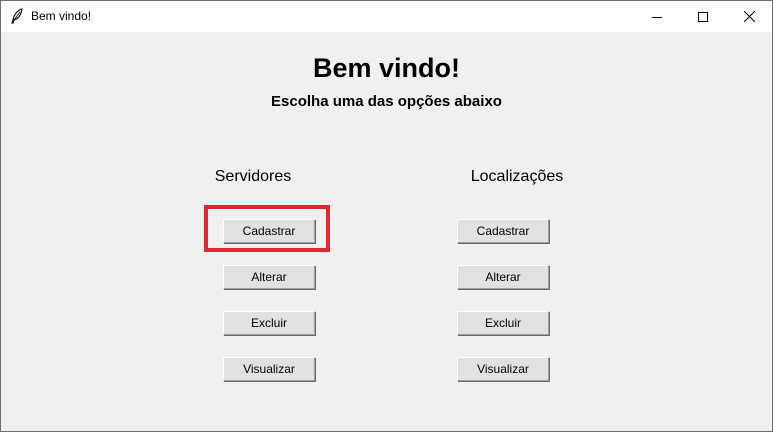 This screenshot has height=432, width=773. I want to click on title-bar: Bem vindo!, so click(386, 16).